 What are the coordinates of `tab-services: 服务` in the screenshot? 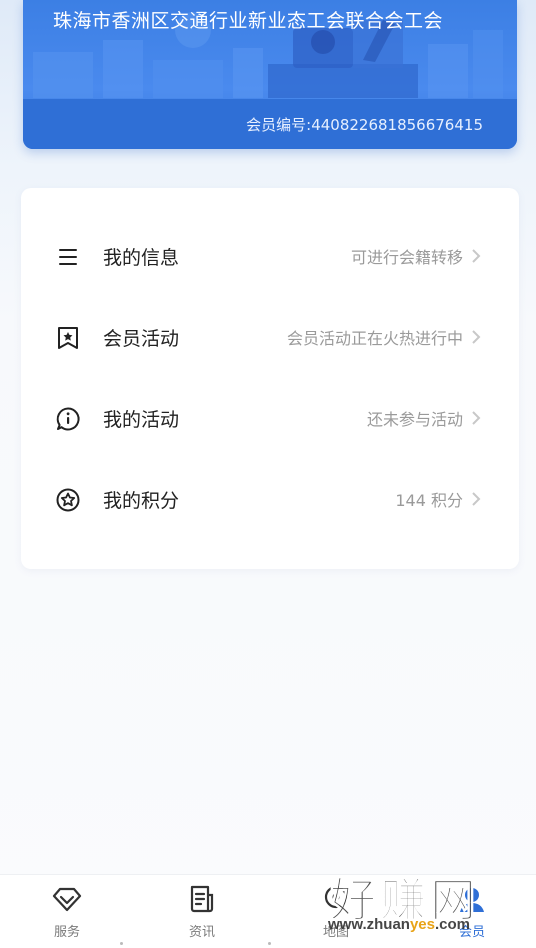 It's located at (67, 914).